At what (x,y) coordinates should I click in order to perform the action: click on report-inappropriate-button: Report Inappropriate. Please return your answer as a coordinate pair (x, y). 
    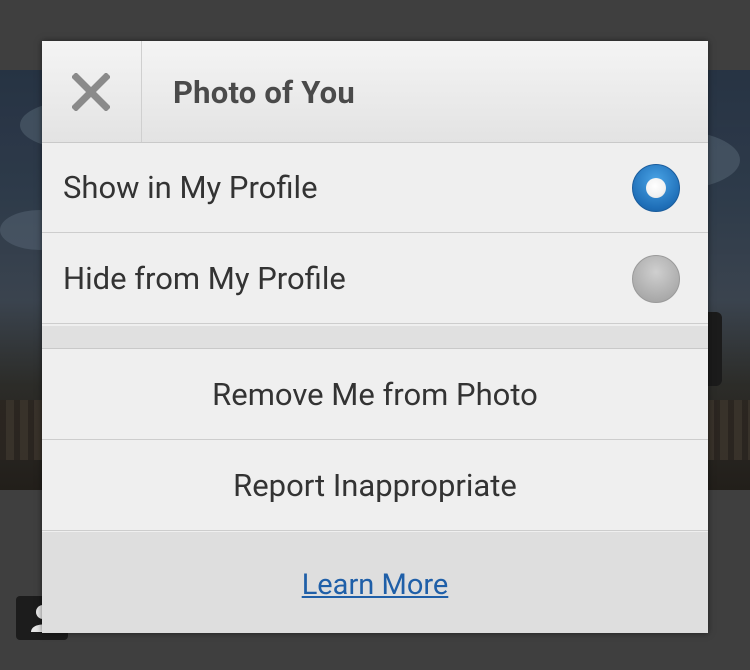
    Looking at the image, I should click on (375, 485).